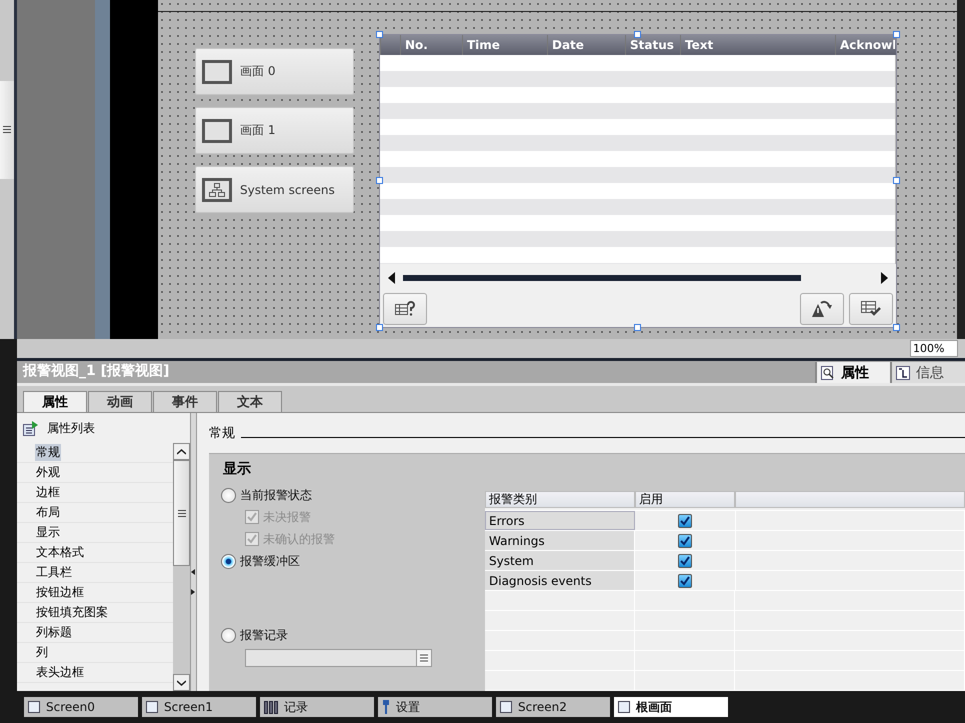 This screenshot has width=965, height=723. I want to click on table-cell: System, so click(560, 560).